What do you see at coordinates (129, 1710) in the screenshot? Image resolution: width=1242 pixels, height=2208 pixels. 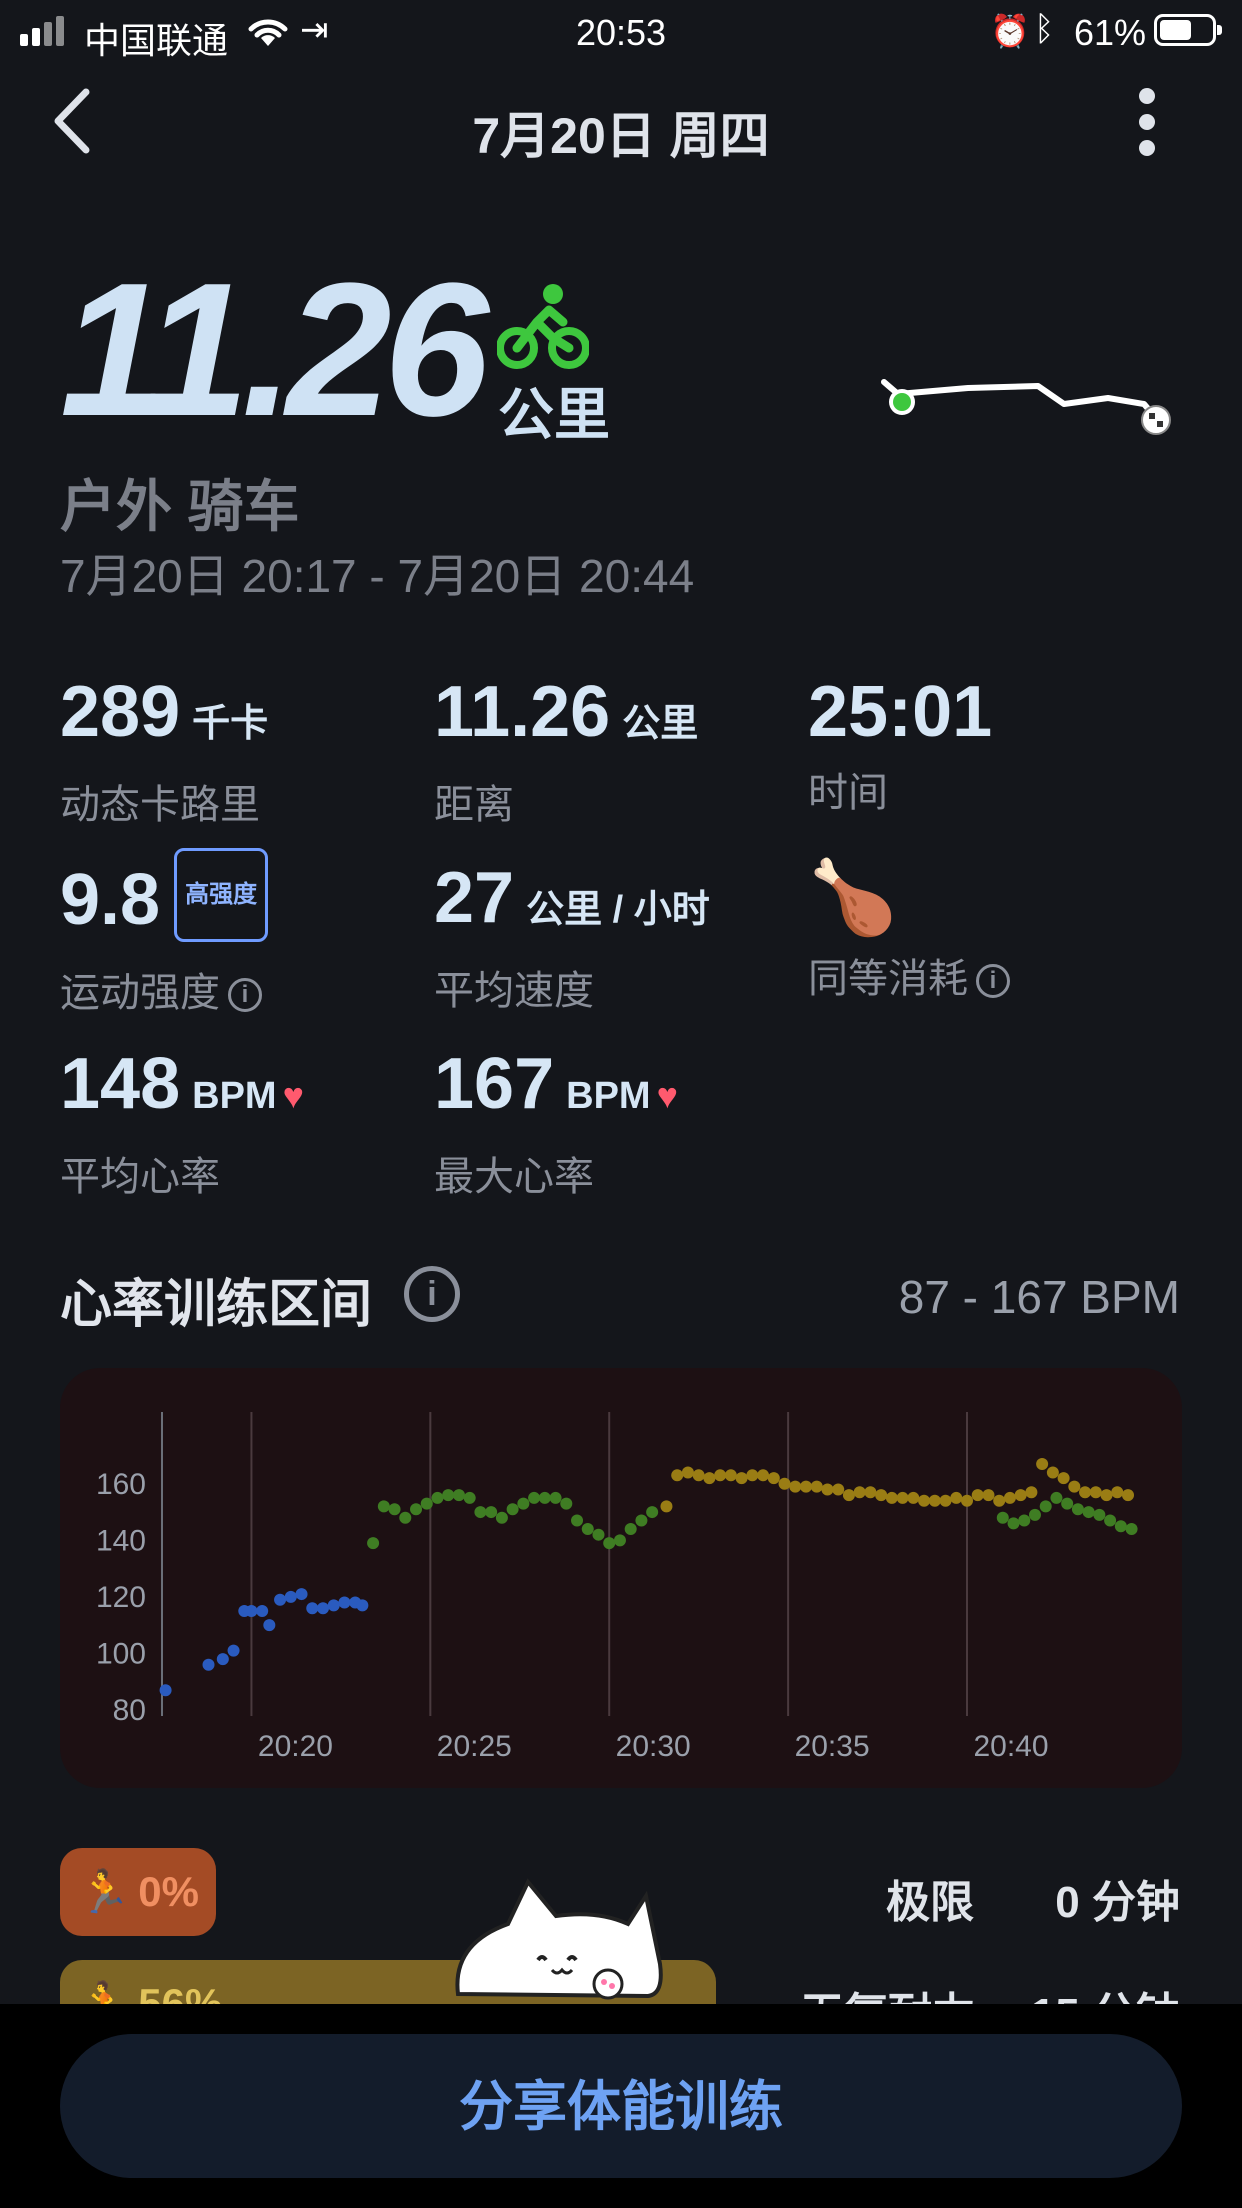 I see `y-tick-label: 80` at bounding box center [129, 1710].